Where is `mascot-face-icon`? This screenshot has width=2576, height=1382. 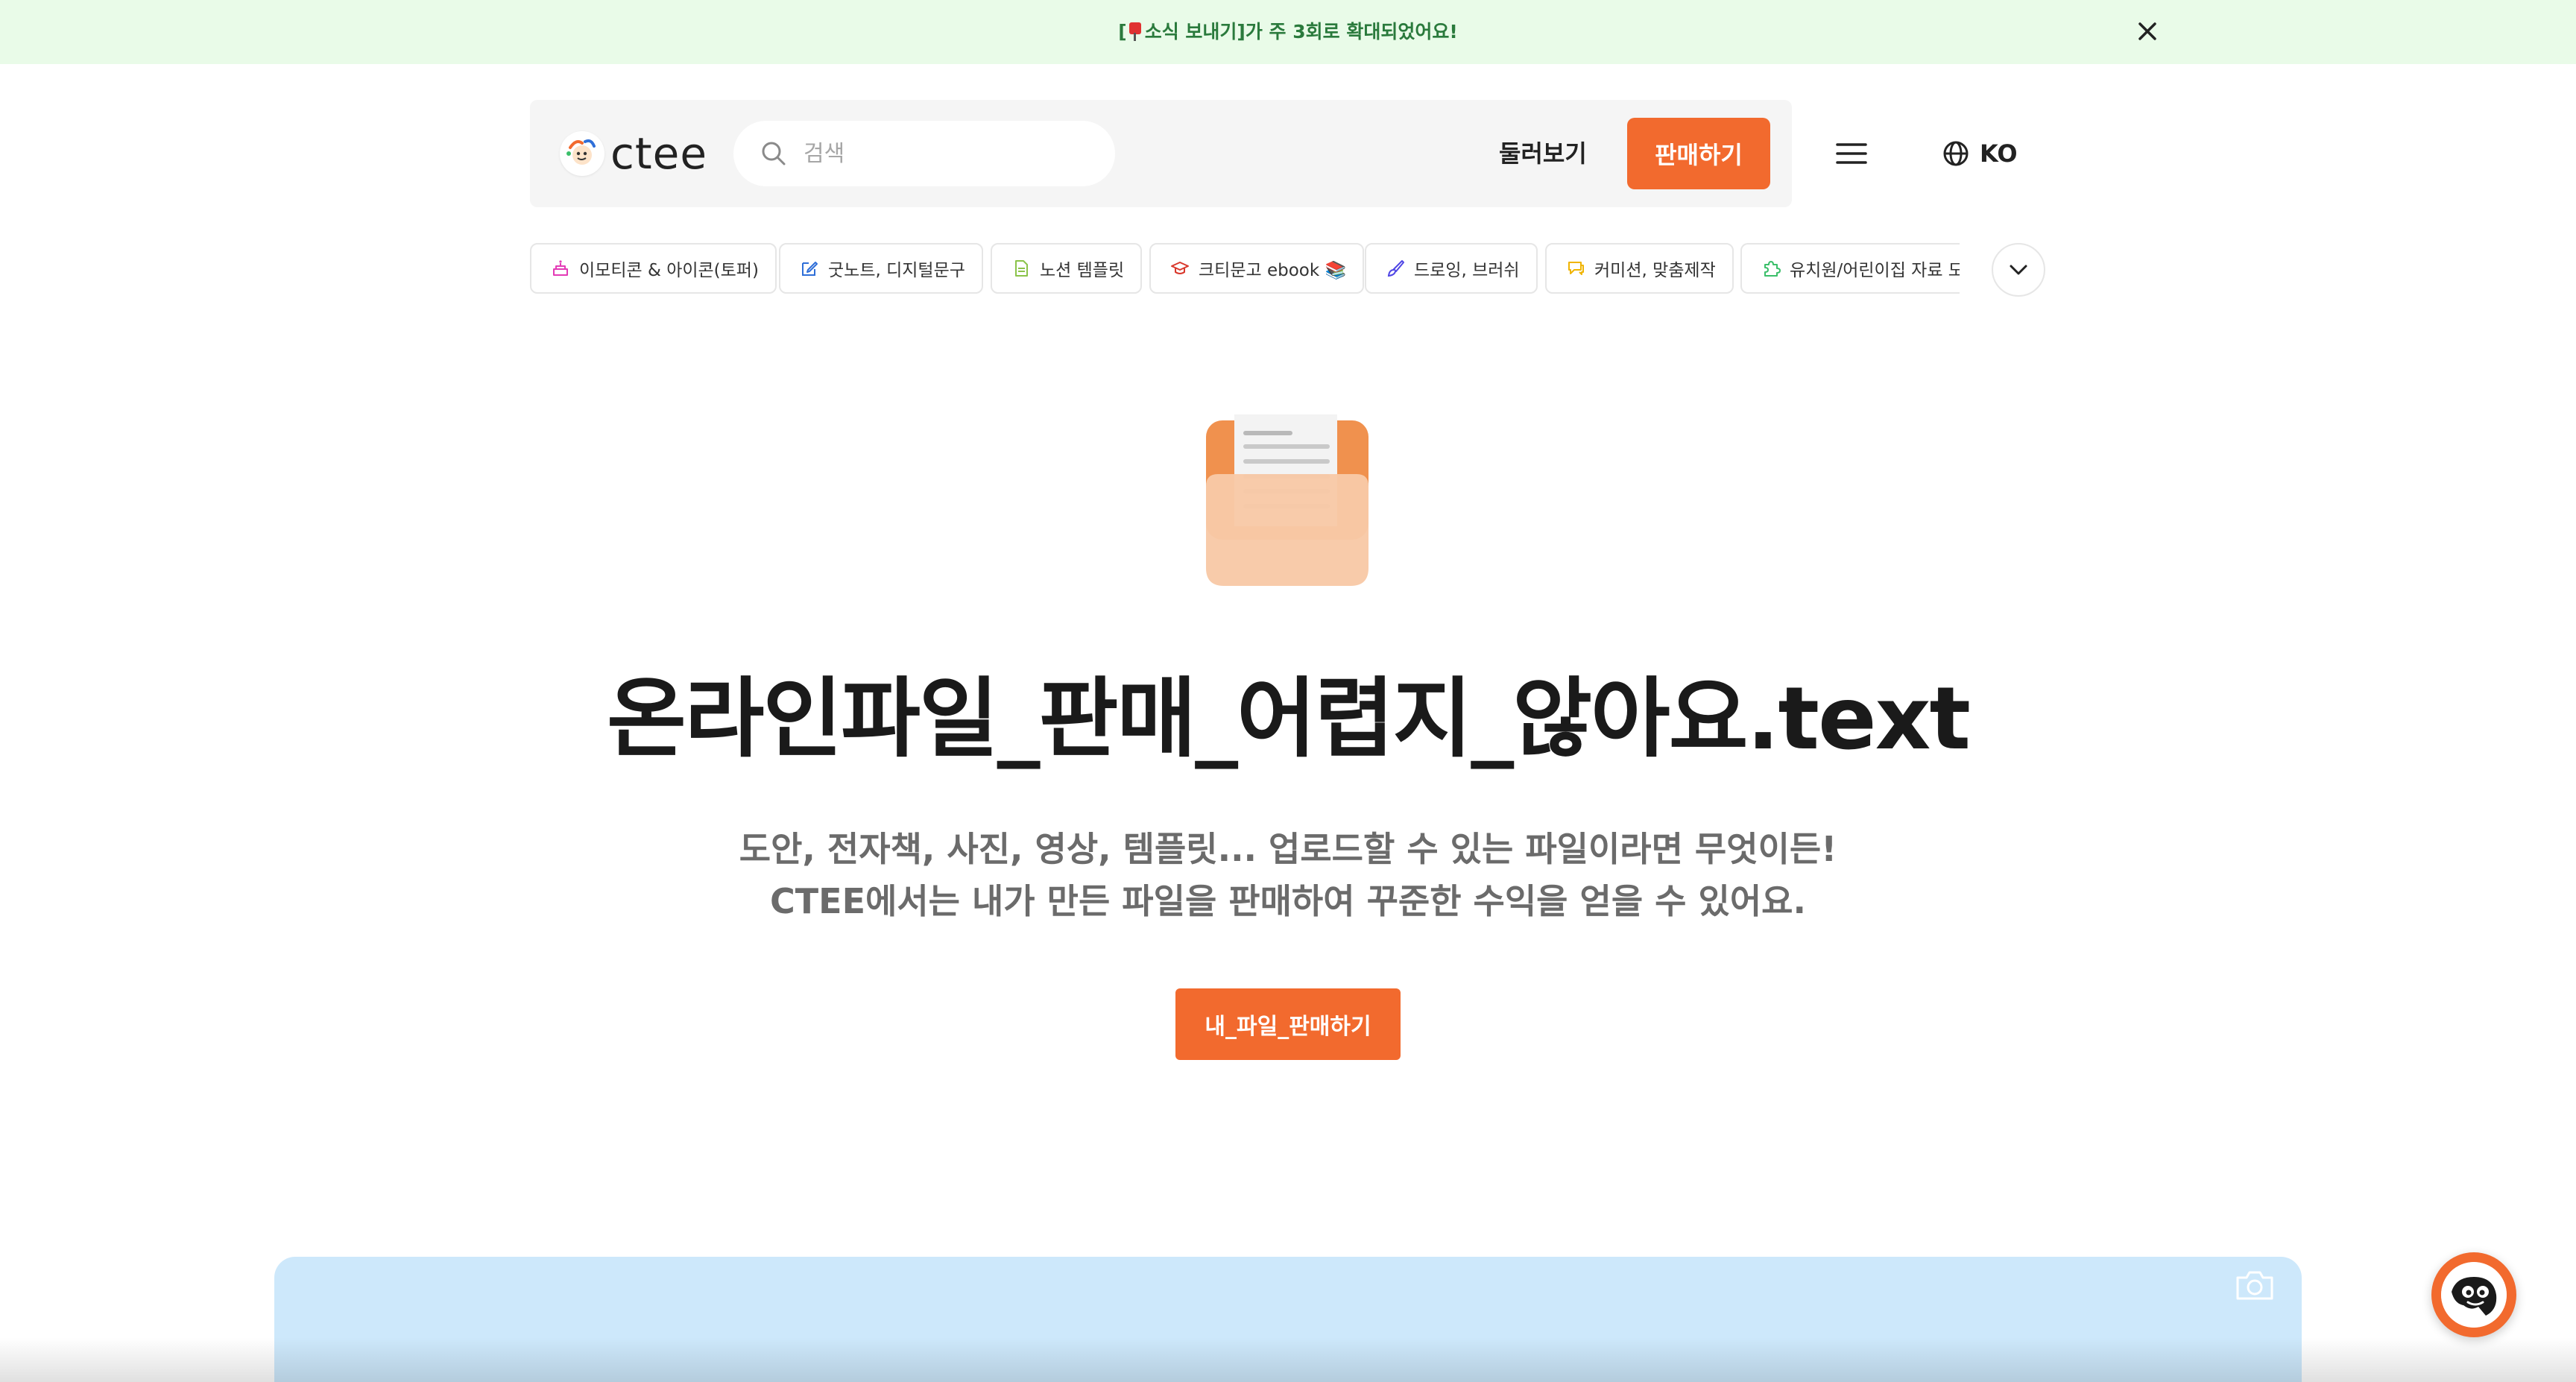 mascot-face-icon is located at coordinates (2474, 1295).